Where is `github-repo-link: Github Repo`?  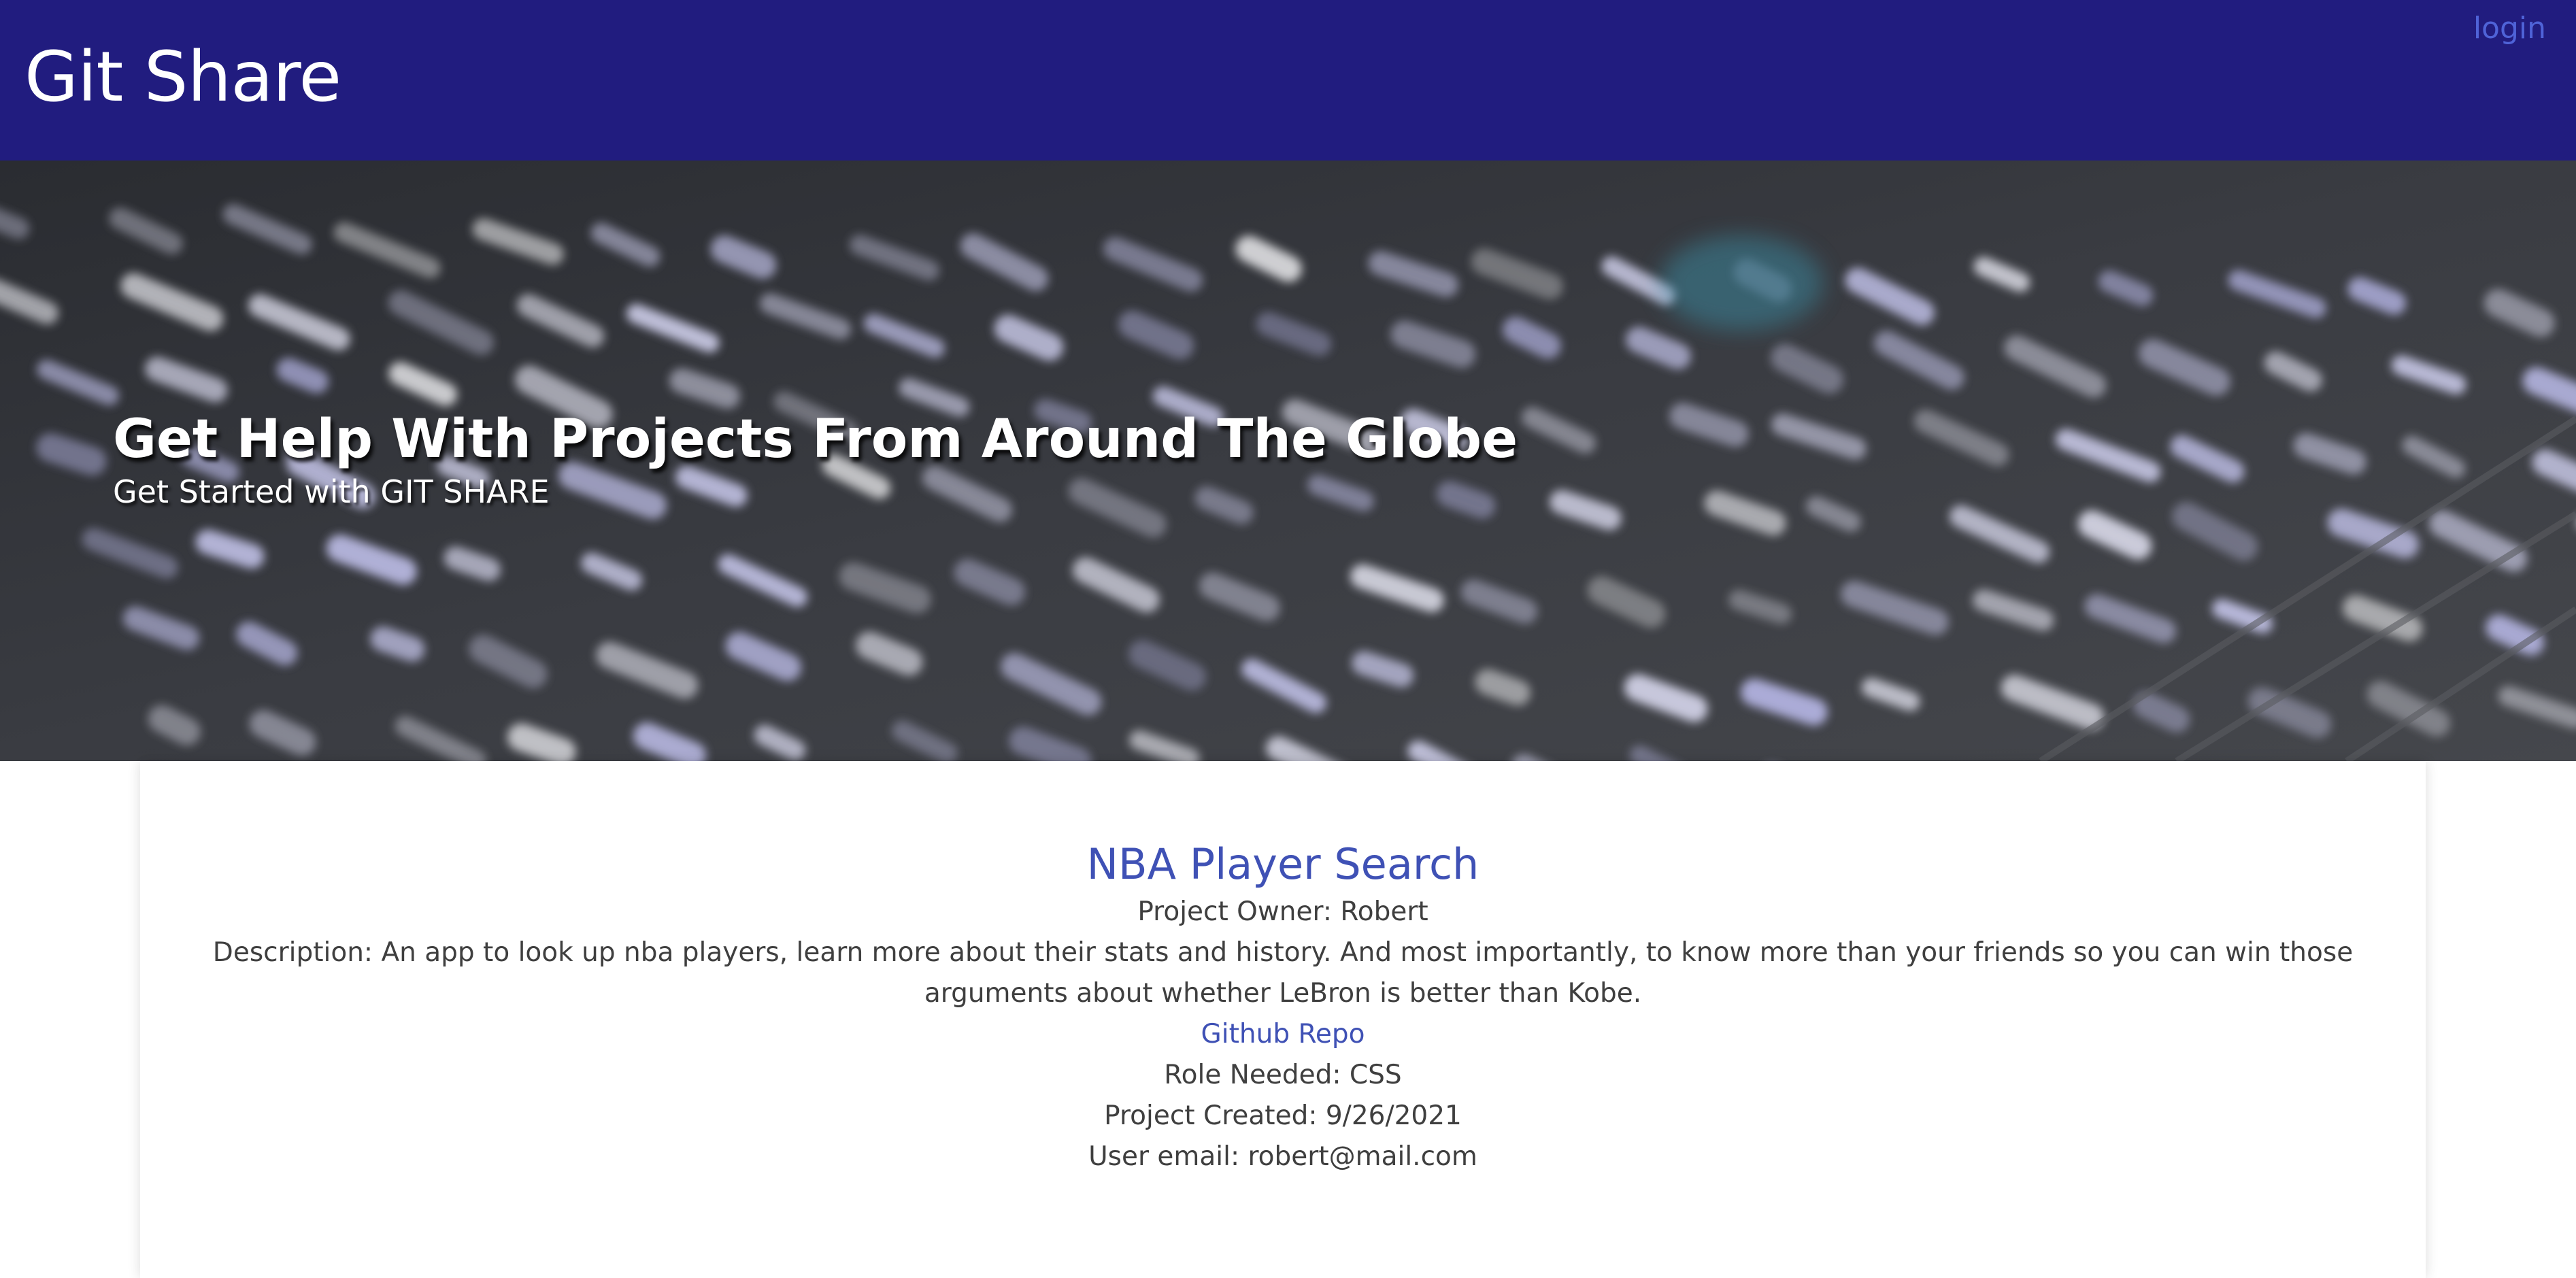 github-repo-link: Github Repo is located at coordinates (1283, 1034).